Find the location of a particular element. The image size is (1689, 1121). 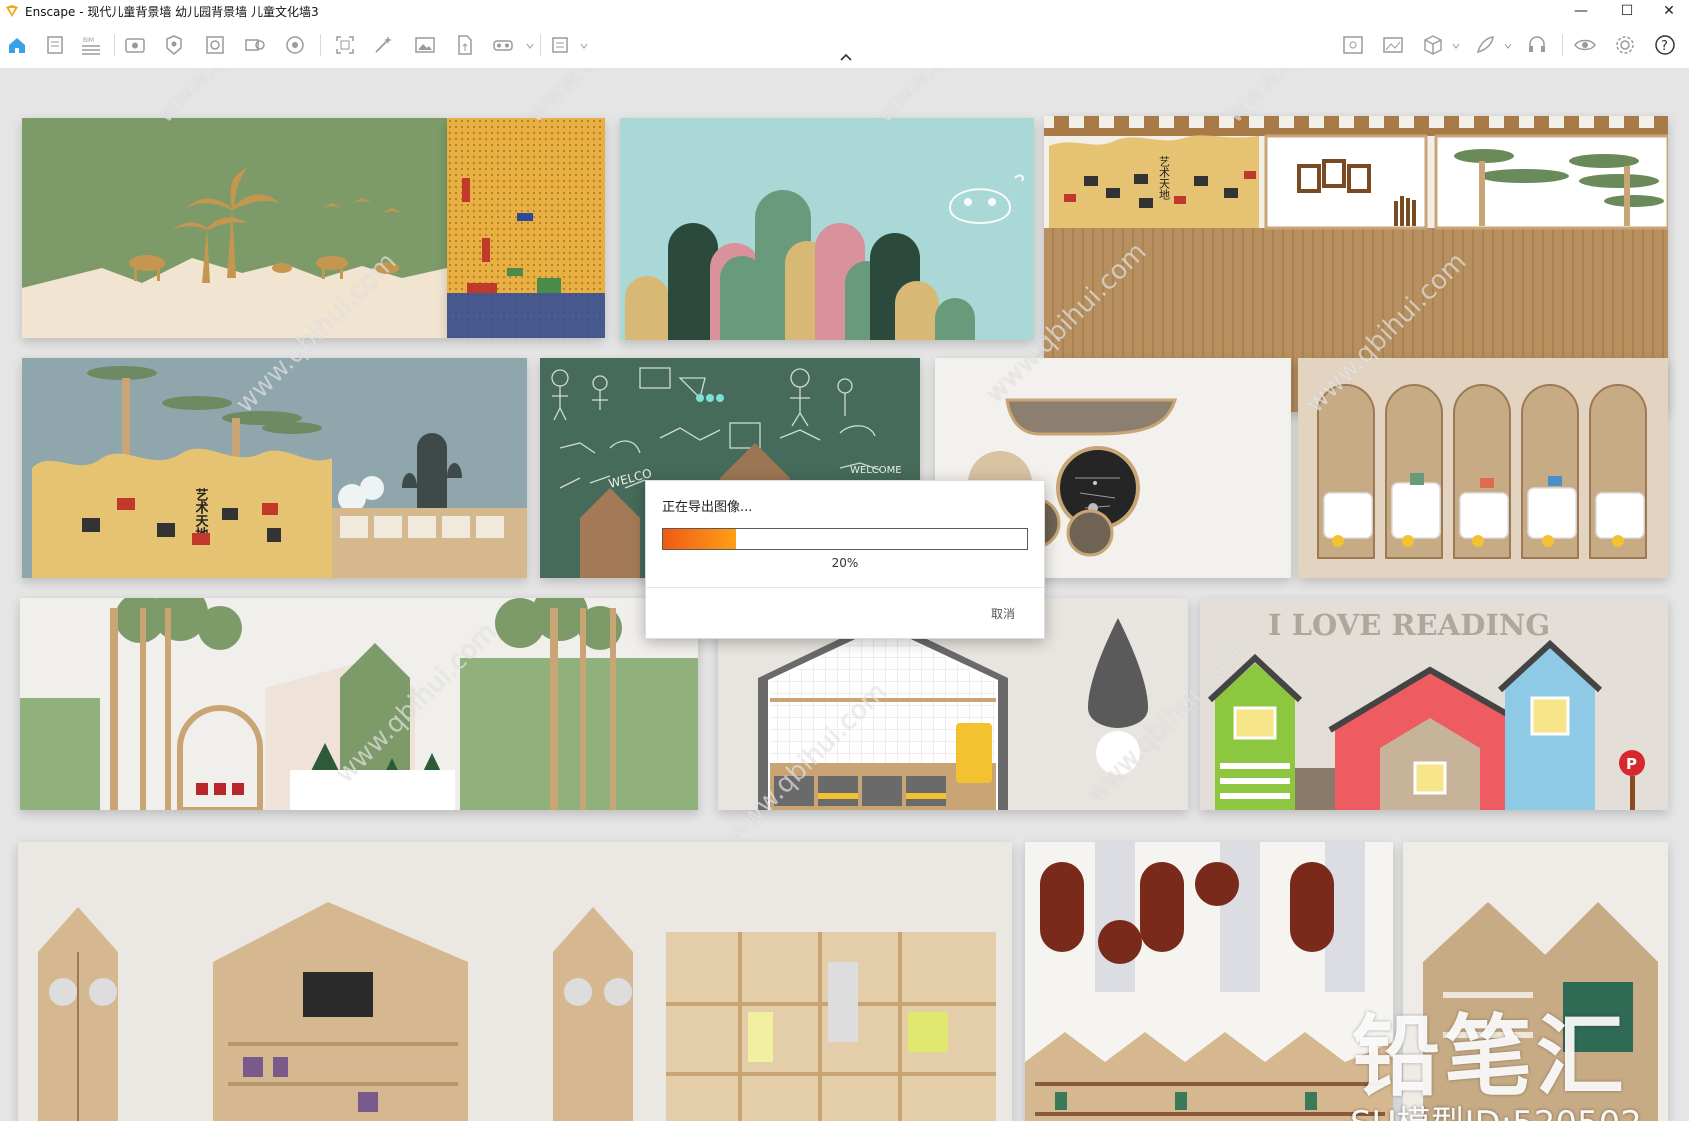

train-arches-wall is located at coordinates (1483, 468).